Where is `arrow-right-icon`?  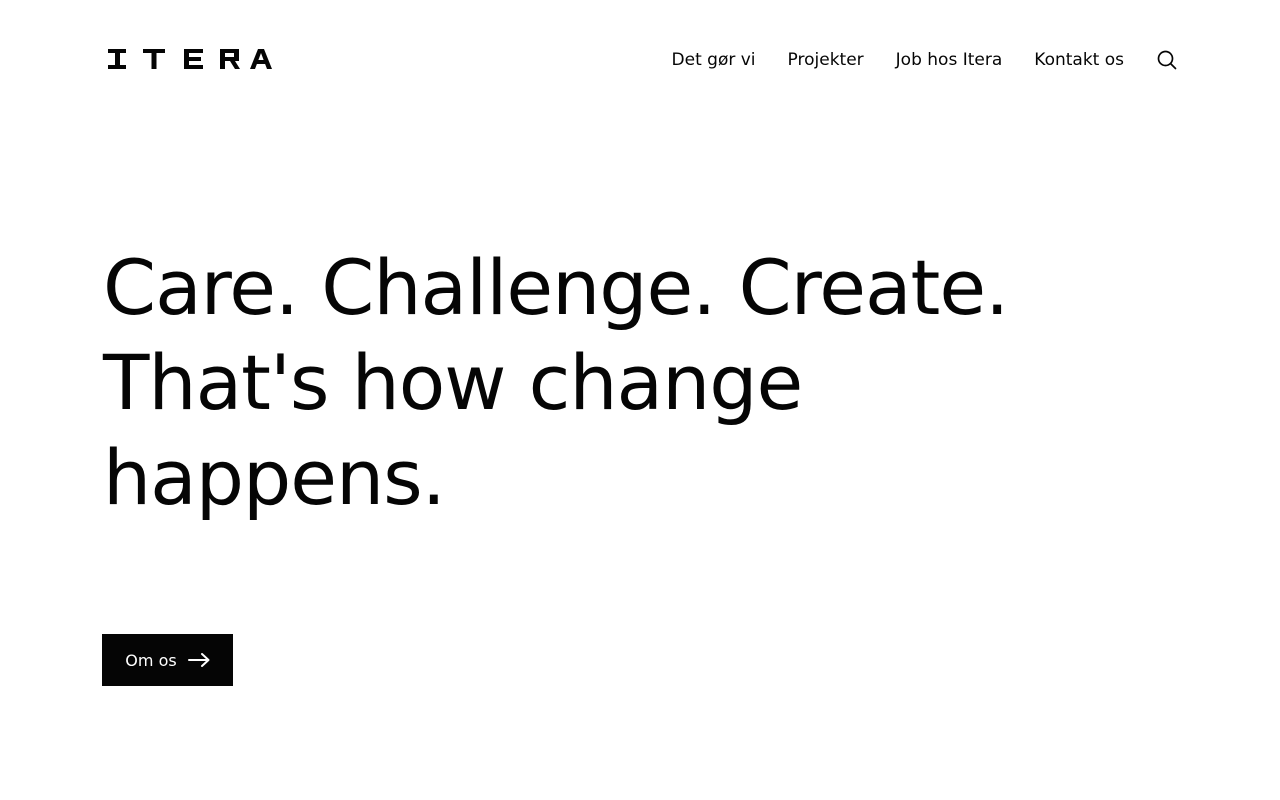
arrow-right-icon is located at coordinates (198, 660).